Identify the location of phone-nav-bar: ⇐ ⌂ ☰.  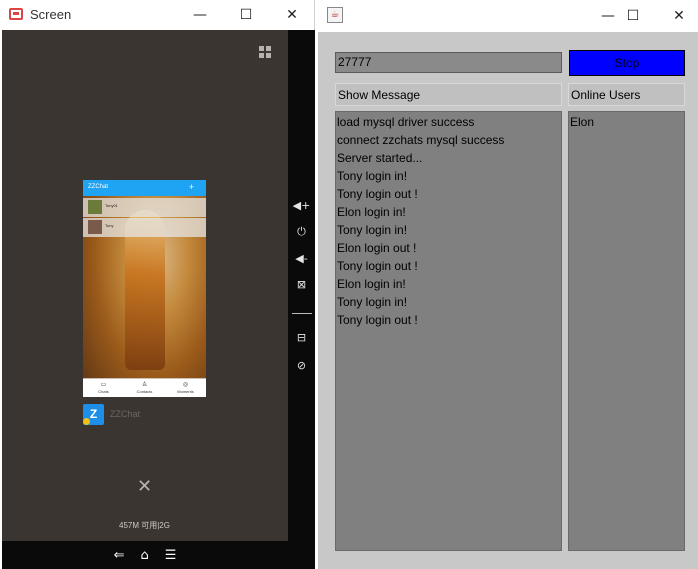
(145, 555).